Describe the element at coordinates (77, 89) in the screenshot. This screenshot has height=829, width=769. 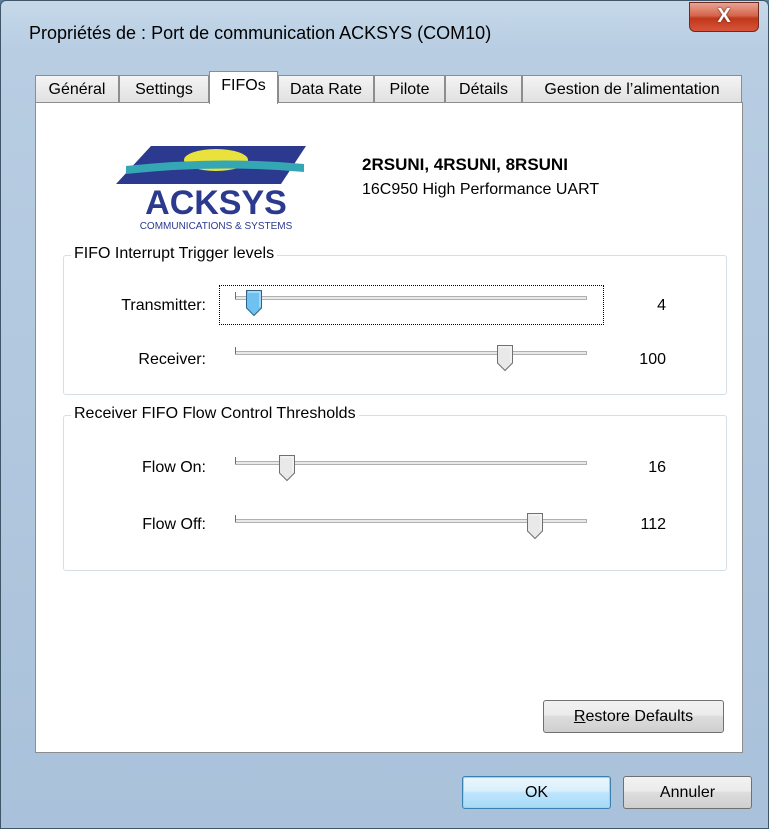
I see `tab-general: Général` at that location.